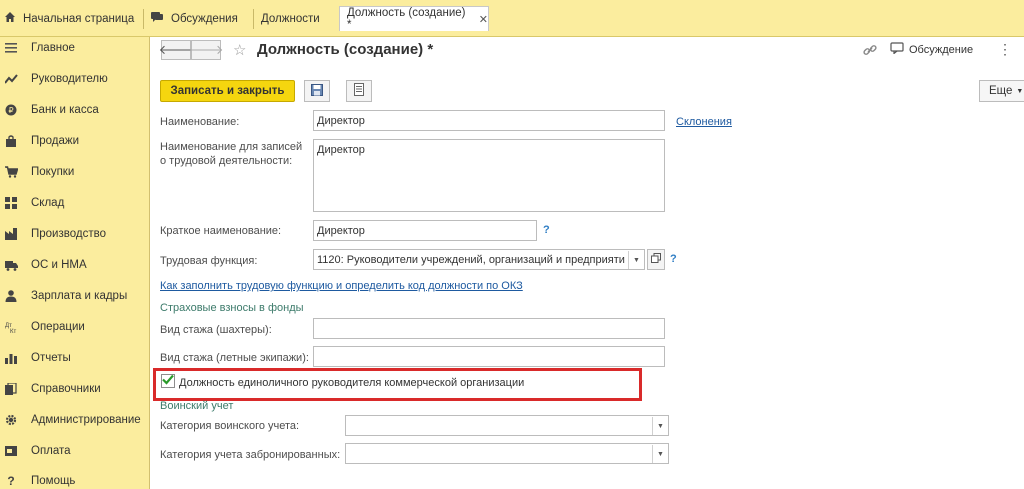 This screenshot has height=489, width=1024. I want to click on open-window-icon, so click(656, 259).